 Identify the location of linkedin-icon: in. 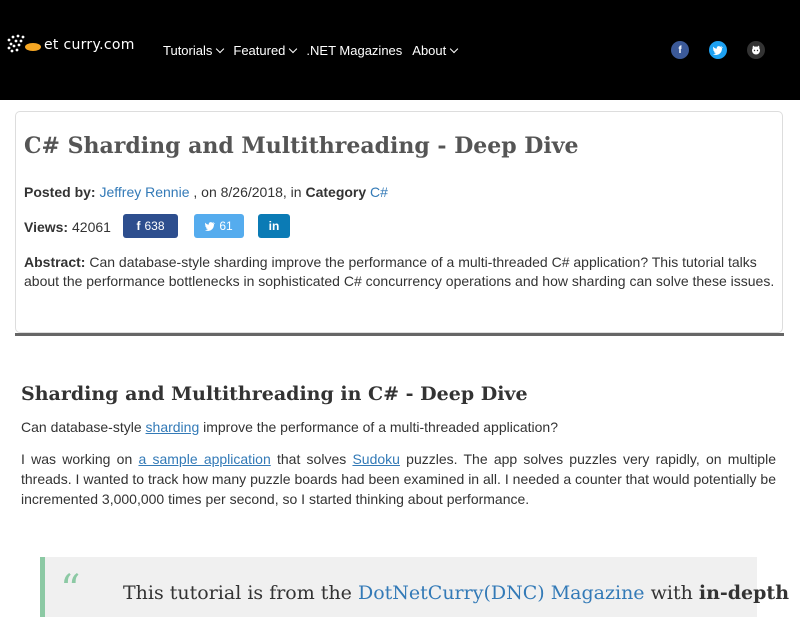
(274, 226).